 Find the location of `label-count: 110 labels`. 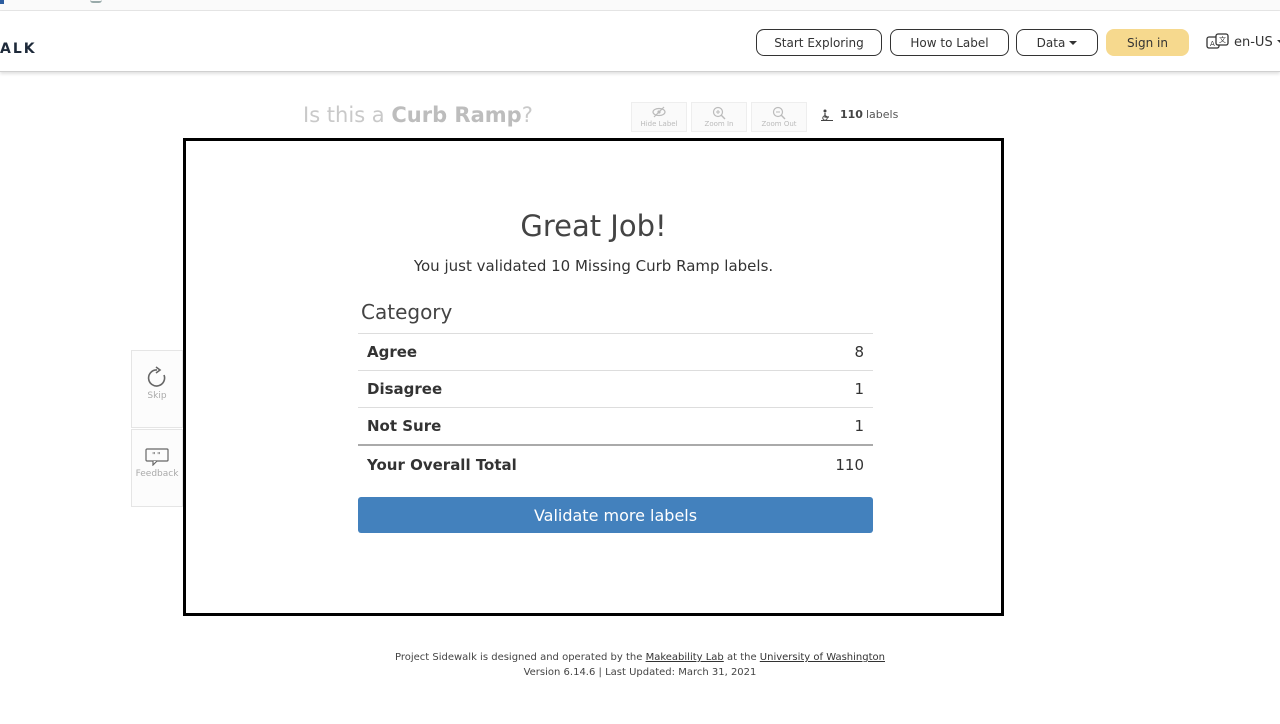

label-count: 110 labels is located at coordinates (859, 114).